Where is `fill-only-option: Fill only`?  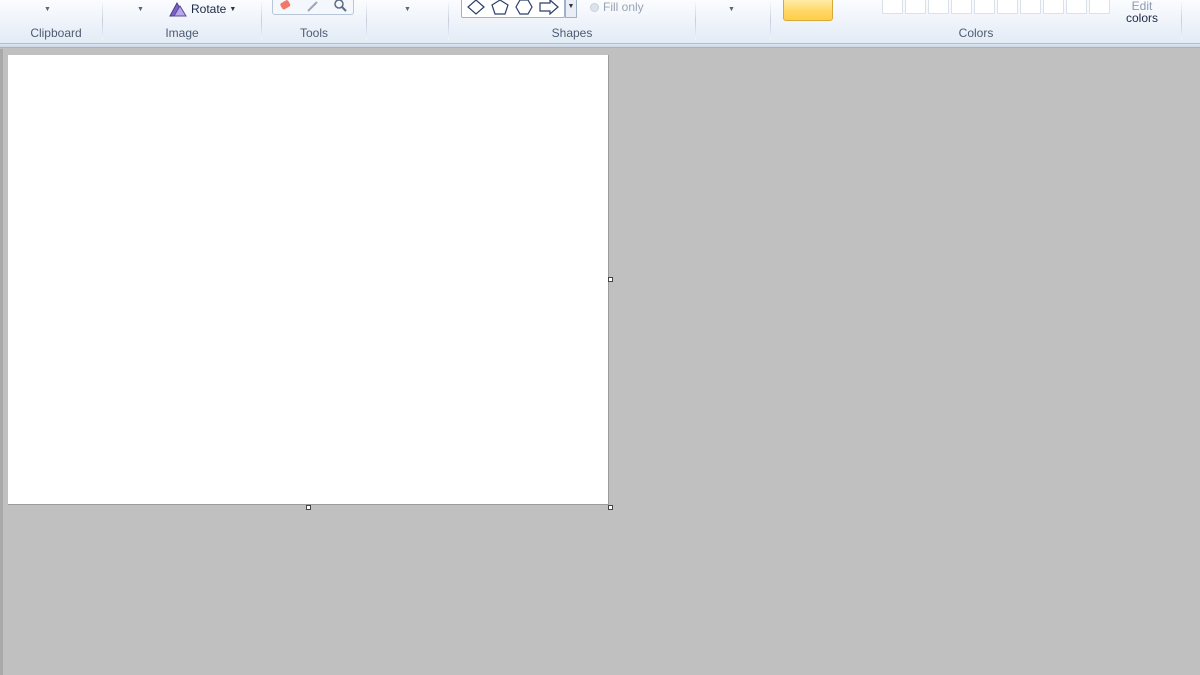
fill-only-option: Fill only is located at coordinates (617, 7).